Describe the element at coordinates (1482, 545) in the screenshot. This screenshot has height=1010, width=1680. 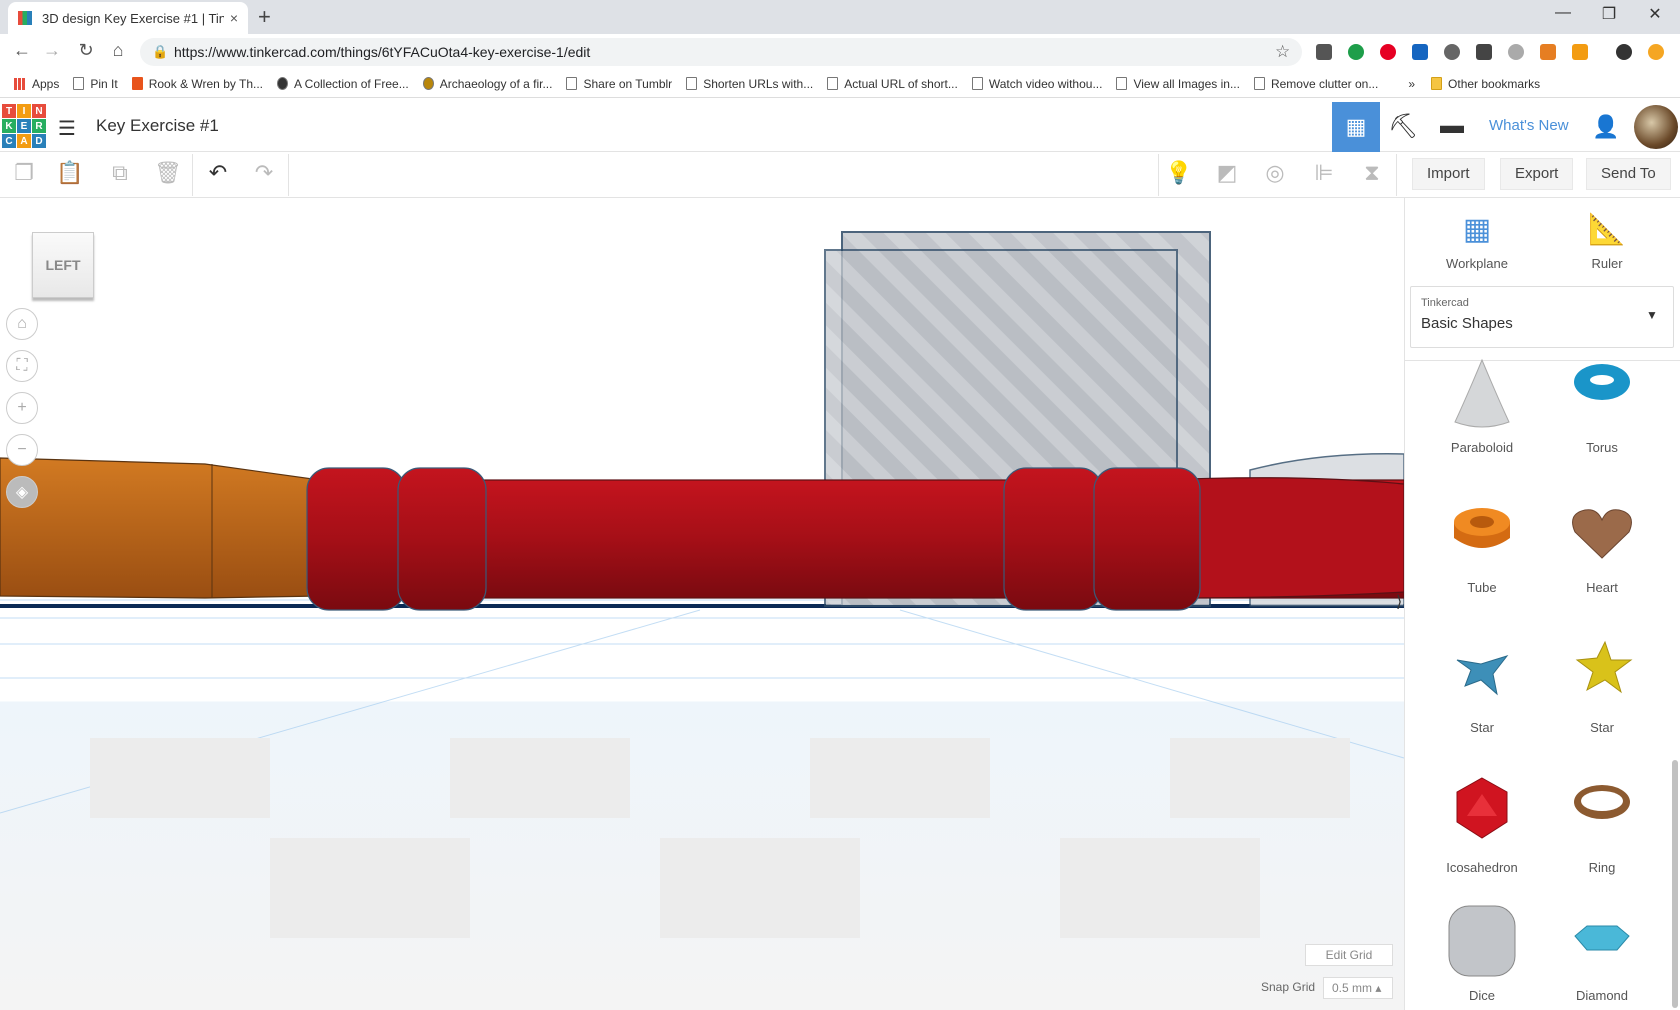
I see `shape-tube: Tube` at that location.